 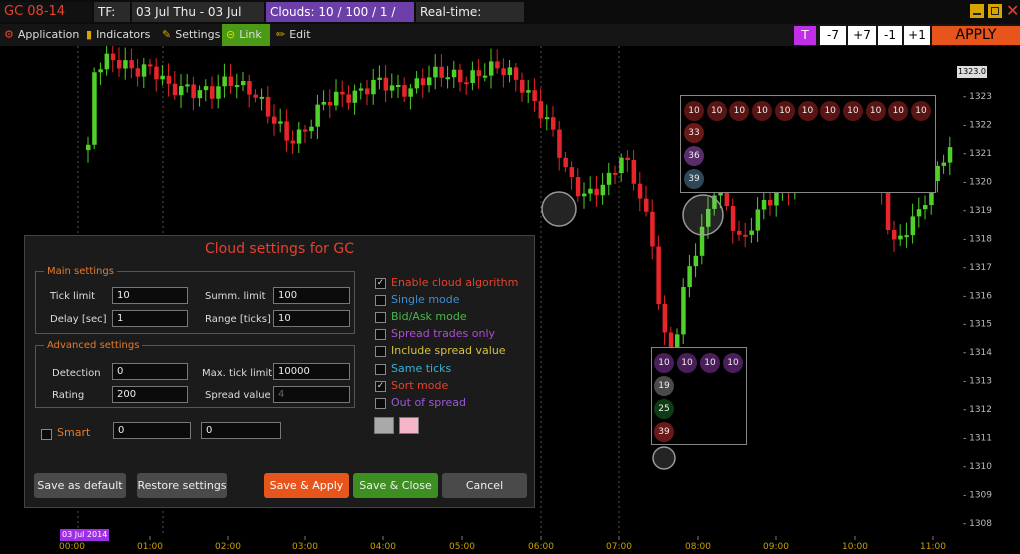 What do you see at coordinates (833, 35) in the screenshot?
I see `minus7-button: -7` at bounding box center [833, 35].